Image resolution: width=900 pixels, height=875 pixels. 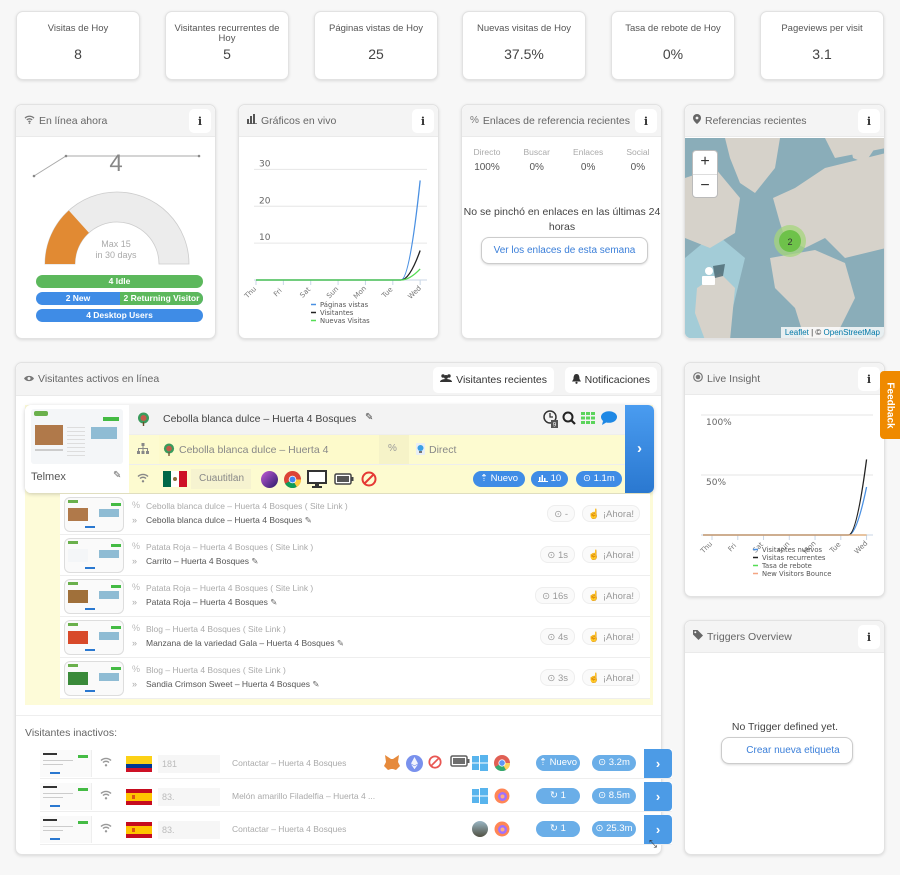 What do you see at coordinates (377, 449) in the screenshot?
I see `visitor-entry-row: Cebolla blanca dulce – Huerta 4 % Direct` at bounding box center [377, 449].